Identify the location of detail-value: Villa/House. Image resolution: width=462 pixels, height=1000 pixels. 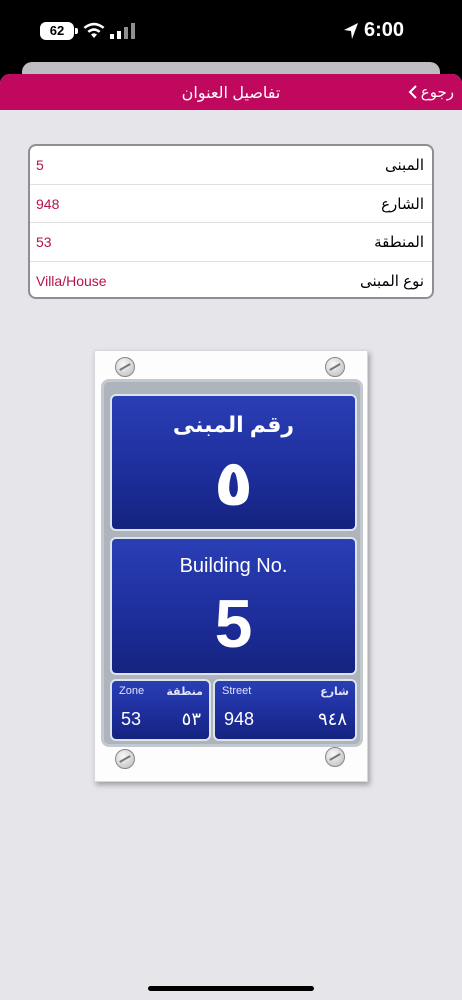
(71, 280).